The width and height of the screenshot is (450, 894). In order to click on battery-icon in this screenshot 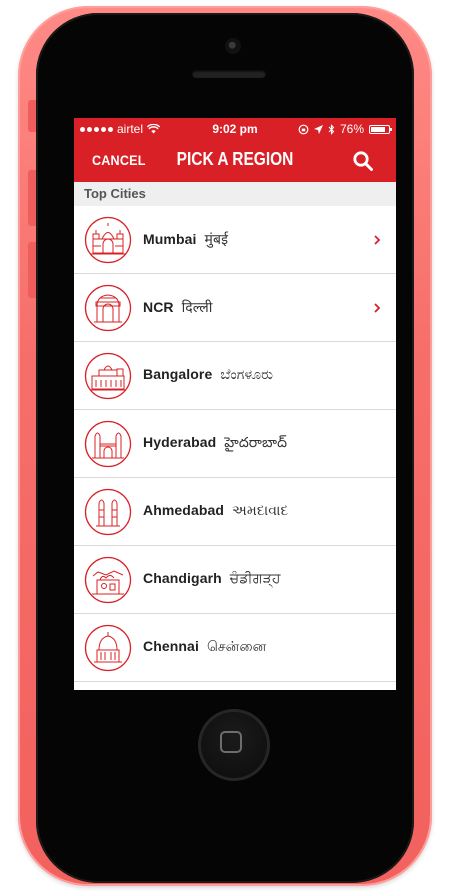, I will do `click(380, 129)`.